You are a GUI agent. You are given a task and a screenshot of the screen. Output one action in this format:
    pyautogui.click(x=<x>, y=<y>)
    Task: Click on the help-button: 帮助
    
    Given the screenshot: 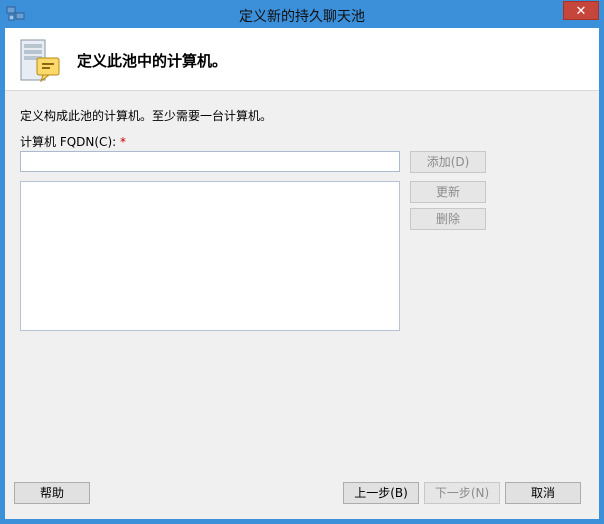 What is the action you would take?
    pyautogui.click(x=52, y=493)
    